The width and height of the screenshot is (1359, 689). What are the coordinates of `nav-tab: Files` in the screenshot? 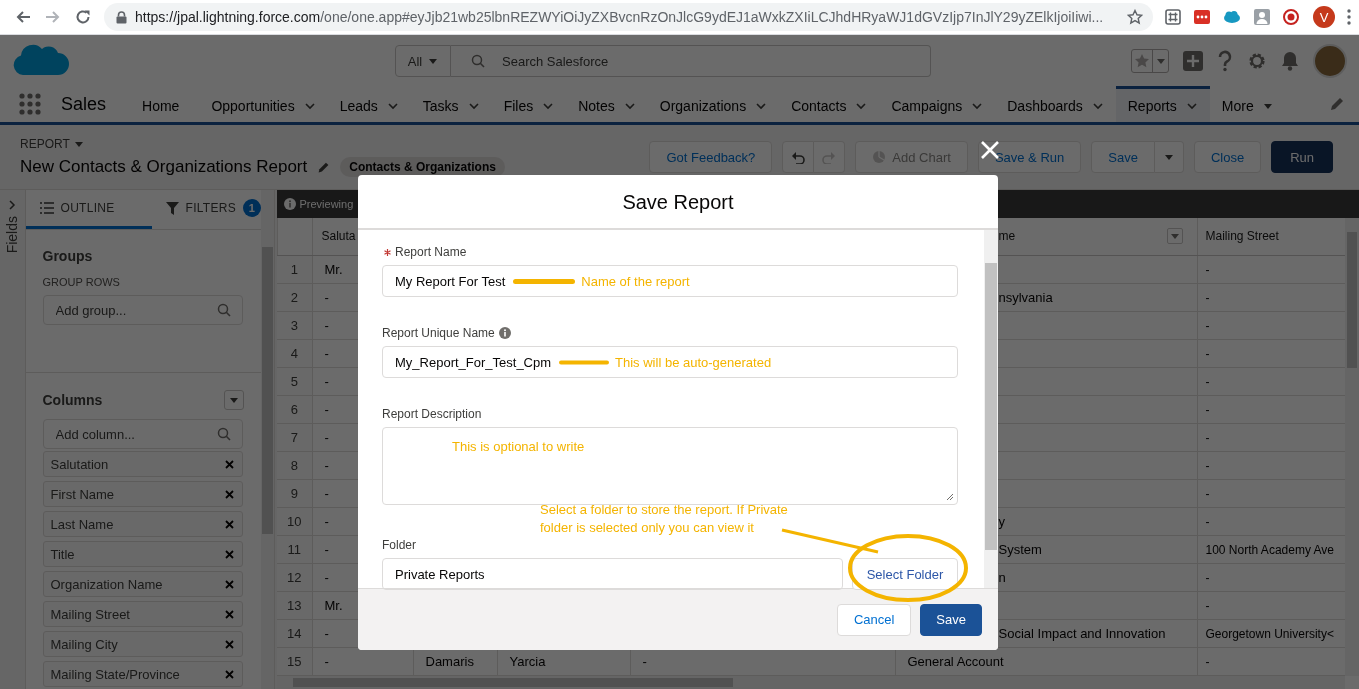 It's located at (529, 104).